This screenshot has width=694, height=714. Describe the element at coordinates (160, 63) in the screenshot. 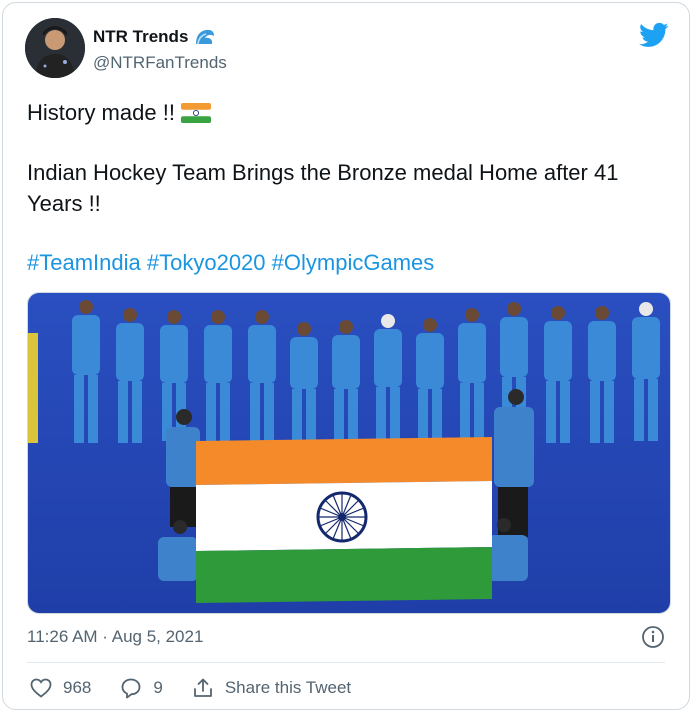

I see `user-handle: @NTRFanTrends` at that location.